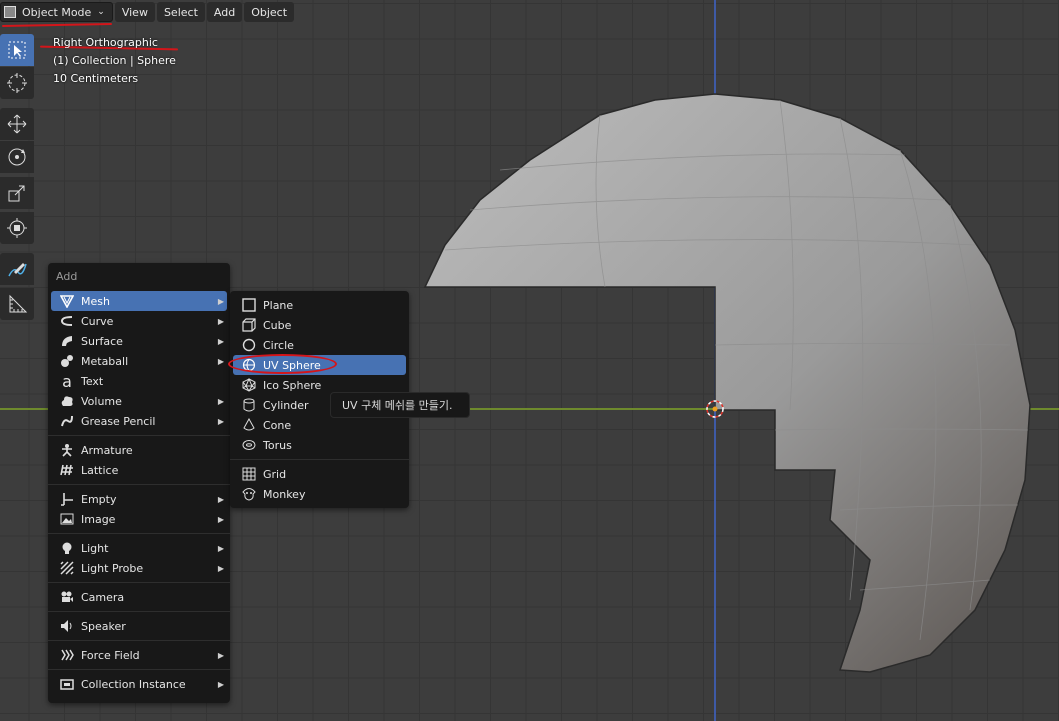 This screenshot has width=1059, height=721. I want to click on transform-icon, so click(17, 228).